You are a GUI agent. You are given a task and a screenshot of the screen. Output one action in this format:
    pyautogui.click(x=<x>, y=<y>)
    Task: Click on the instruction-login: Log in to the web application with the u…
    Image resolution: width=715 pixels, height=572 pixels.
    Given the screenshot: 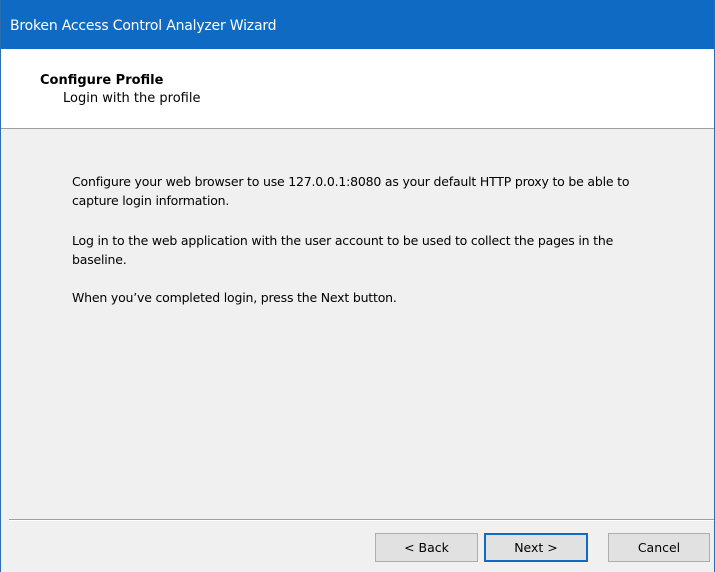 What is the action you would take?
    pyautogui.click(x=343, y=250)
    